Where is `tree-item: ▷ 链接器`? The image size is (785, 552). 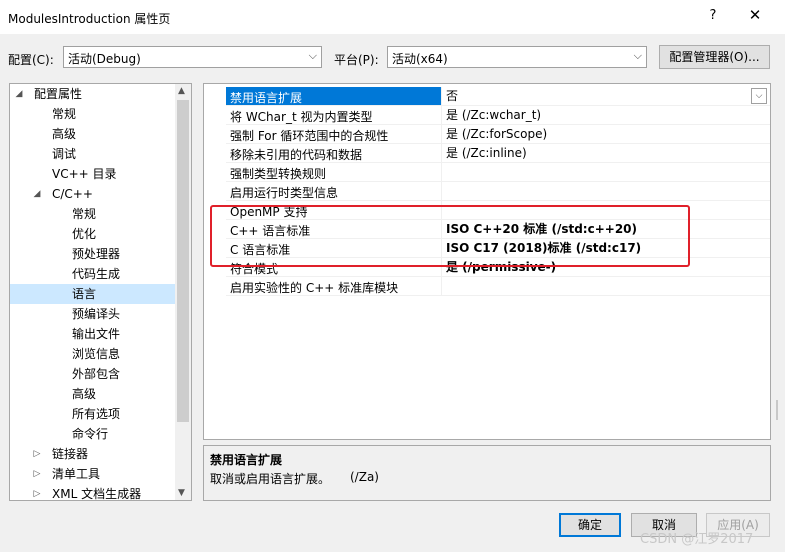
tree-item: ▷ 链接器 is located at coordinates (93, 454).